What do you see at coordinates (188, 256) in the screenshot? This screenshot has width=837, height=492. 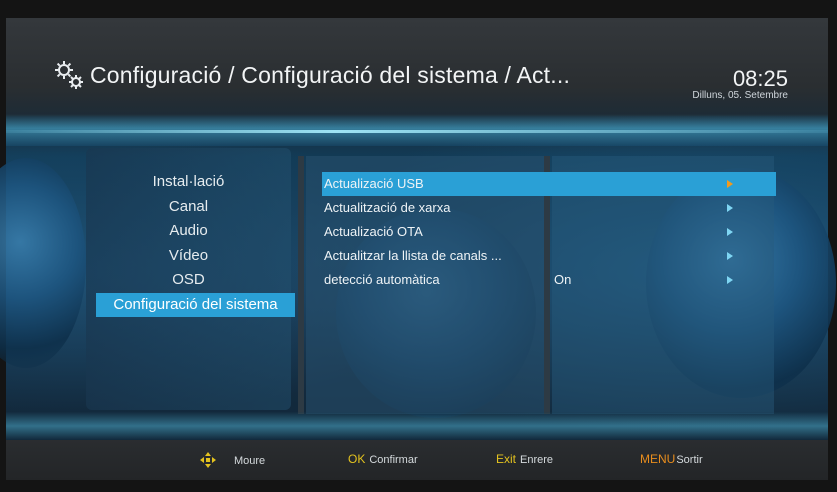 I see `menu-item-video: Vídeo` at bounding box center [188, 256].